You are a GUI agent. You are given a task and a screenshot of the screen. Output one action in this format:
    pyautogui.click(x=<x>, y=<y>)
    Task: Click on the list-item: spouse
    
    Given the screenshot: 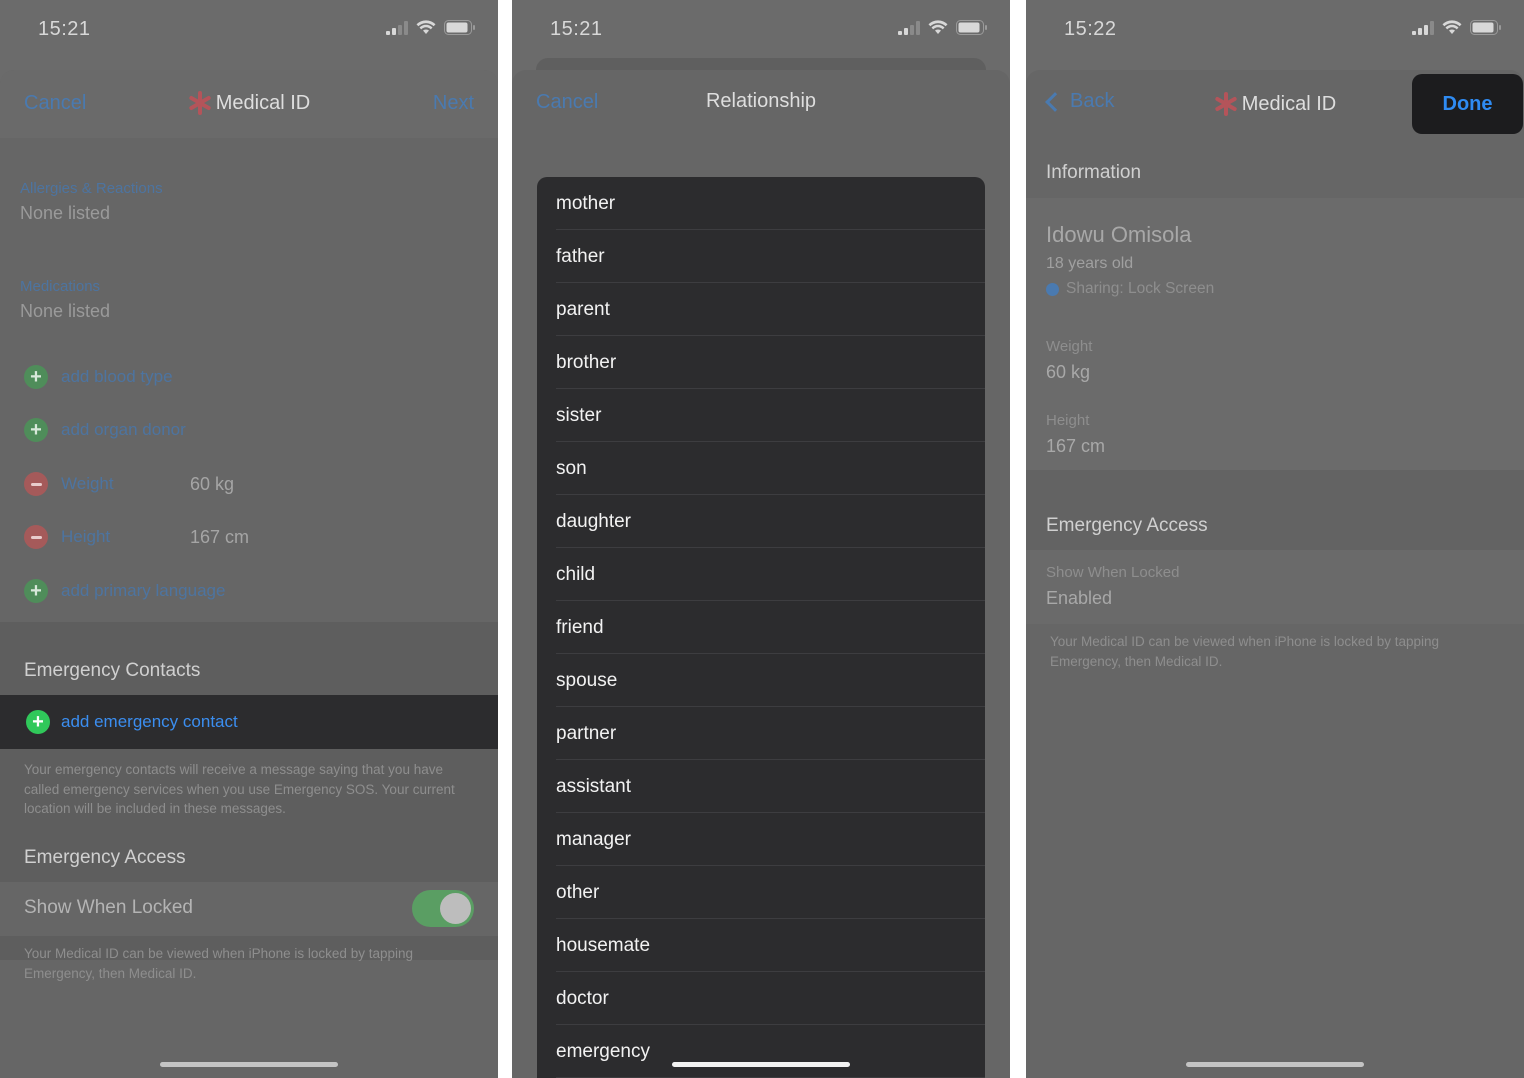 What is the action you would take?
    pyautogui.click(x=761, y=680)
    